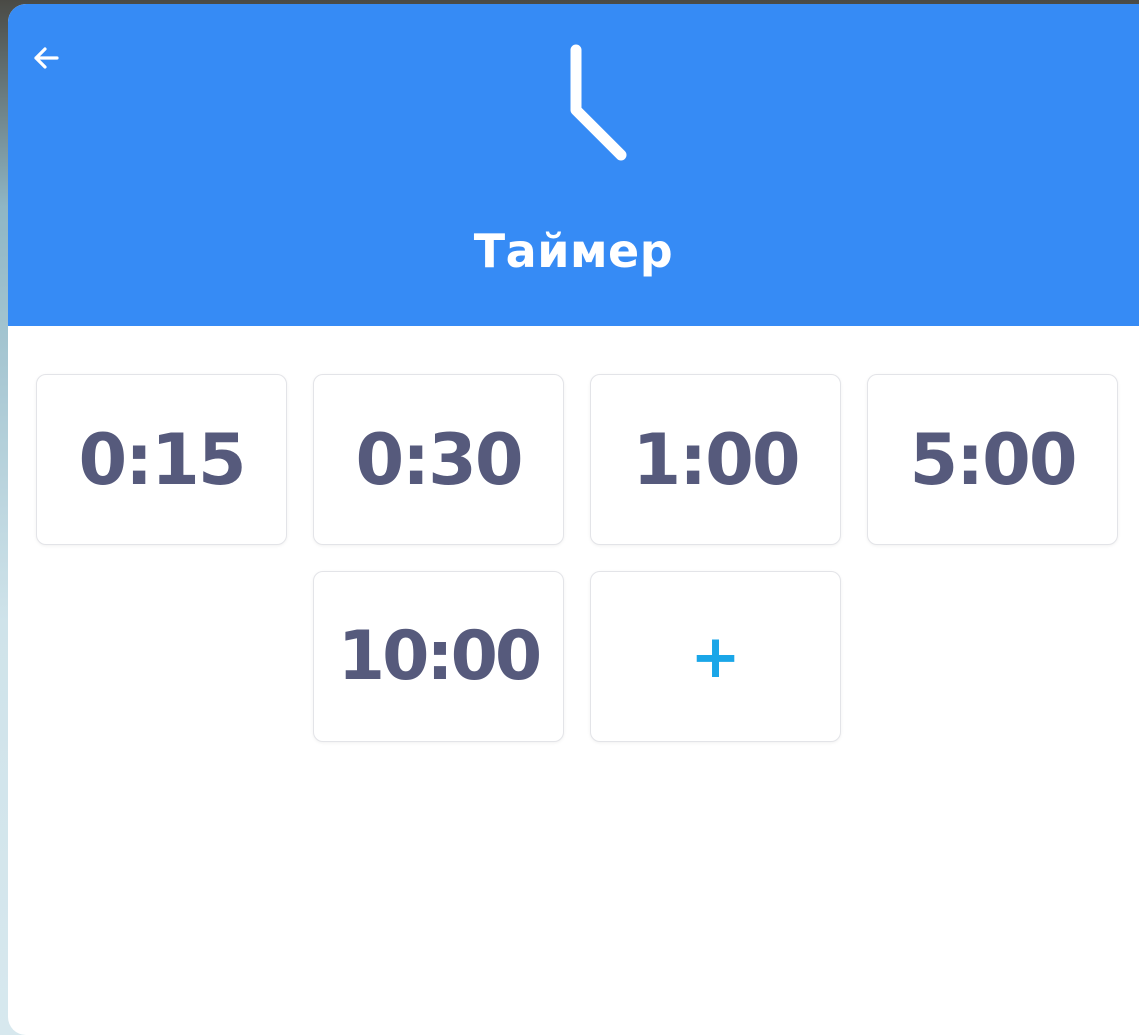  I want to click on clock-icon, so click(598, 102).